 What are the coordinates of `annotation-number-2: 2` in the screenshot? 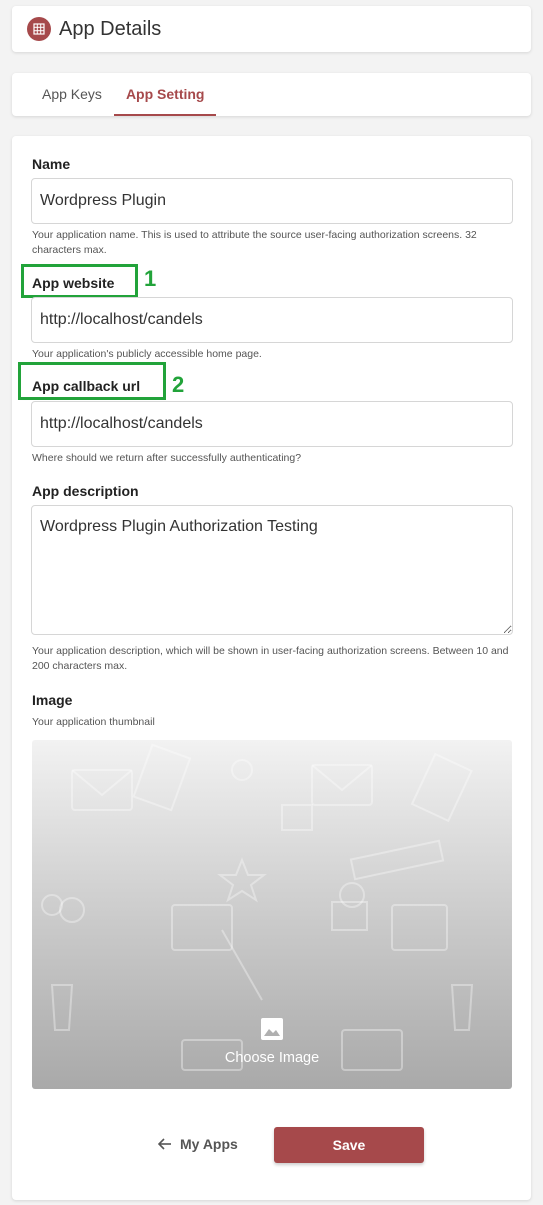 It's located at (178, 384).